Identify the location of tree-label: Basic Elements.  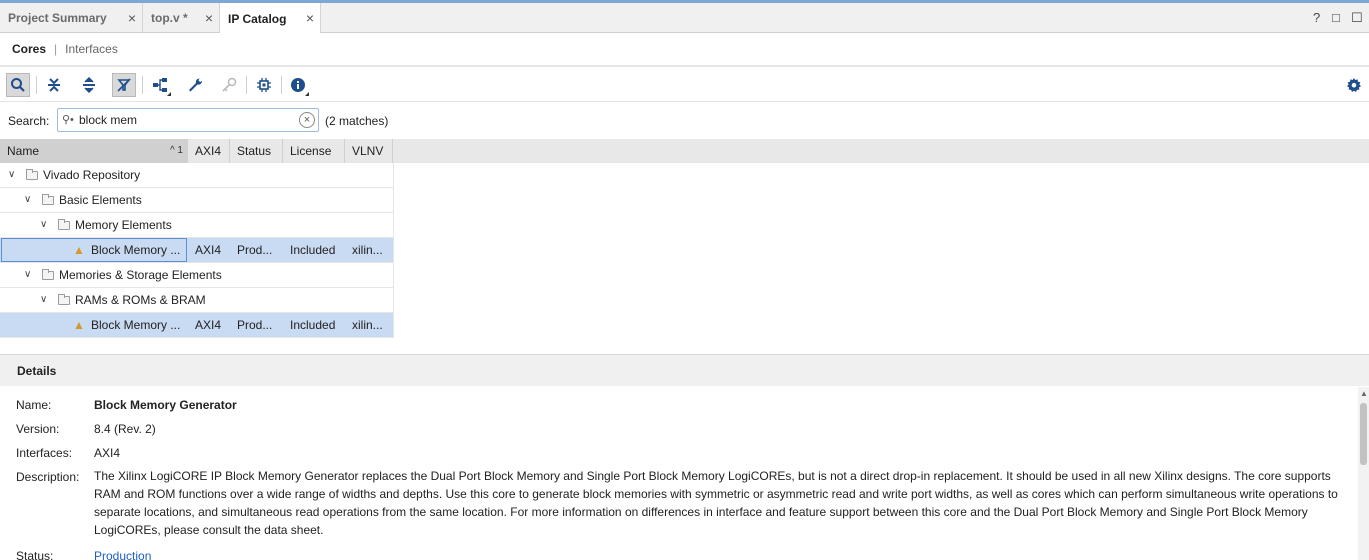
(100, 200).